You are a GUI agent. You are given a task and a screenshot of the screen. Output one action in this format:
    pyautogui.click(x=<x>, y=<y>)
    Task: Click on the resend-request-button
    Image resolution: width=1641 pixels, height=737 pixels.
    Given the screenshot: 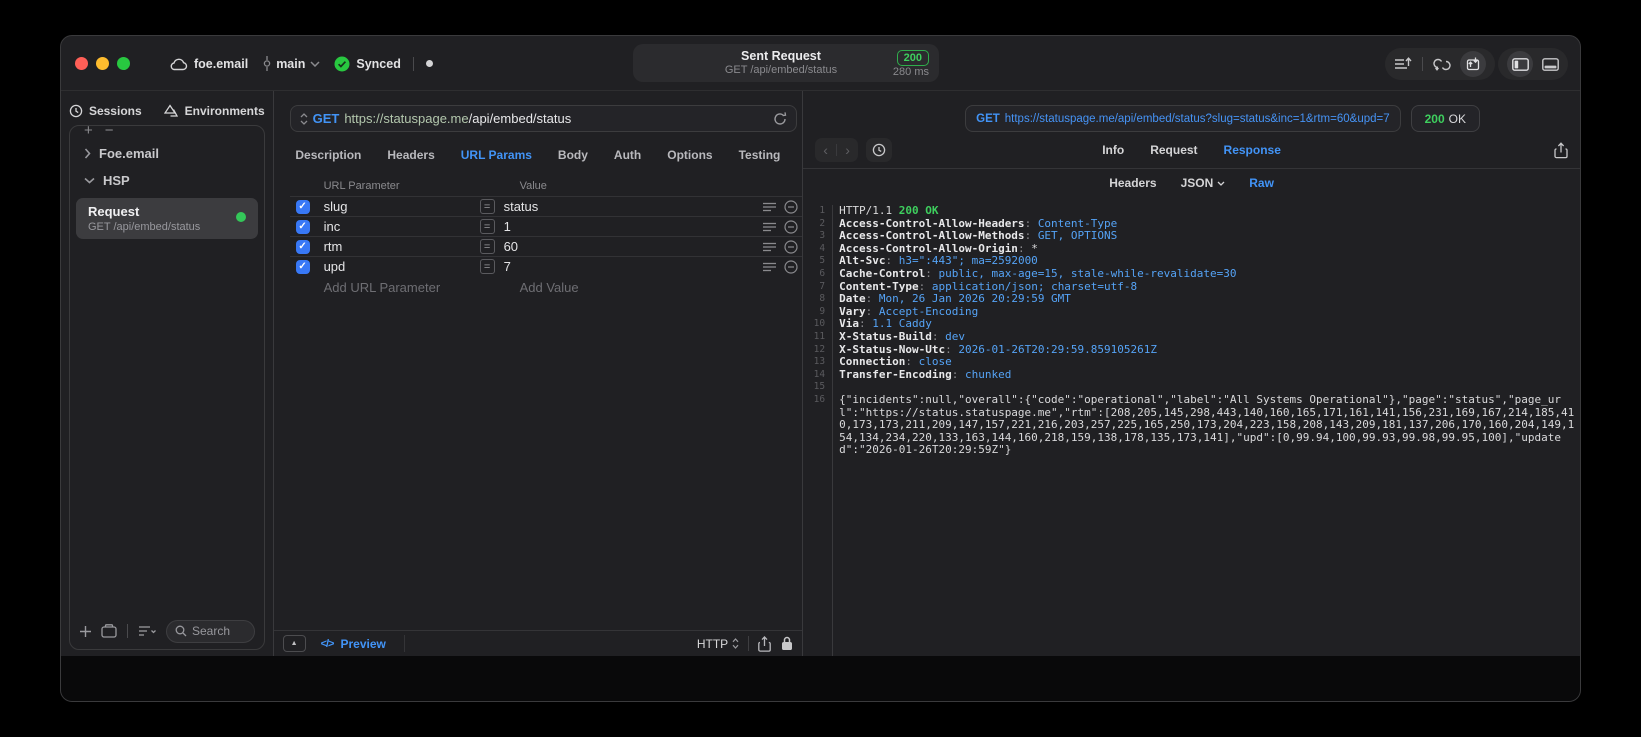 What is the action you would take?
    pyautogui.click(x=780, y=118)
    